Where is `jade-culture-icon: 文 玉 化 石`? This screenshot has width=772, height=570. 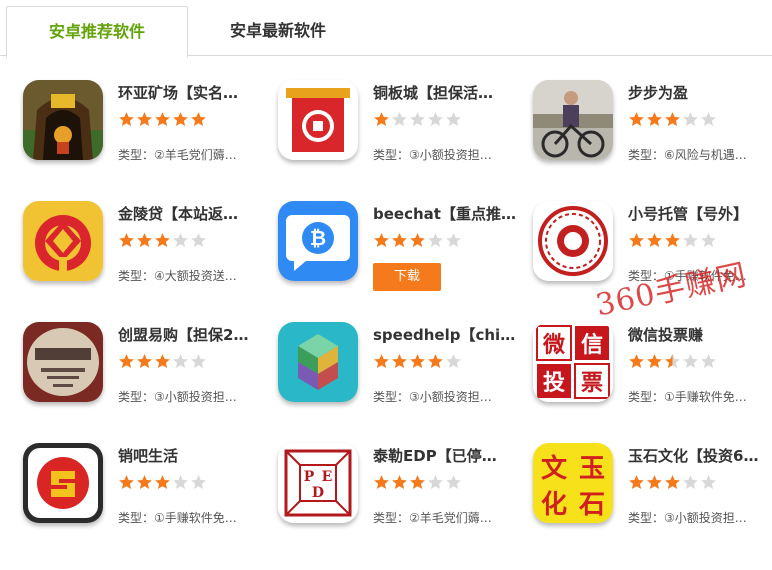
jade-culture-icon: 文 玉 化 石 is located at coordinates (573, 483).